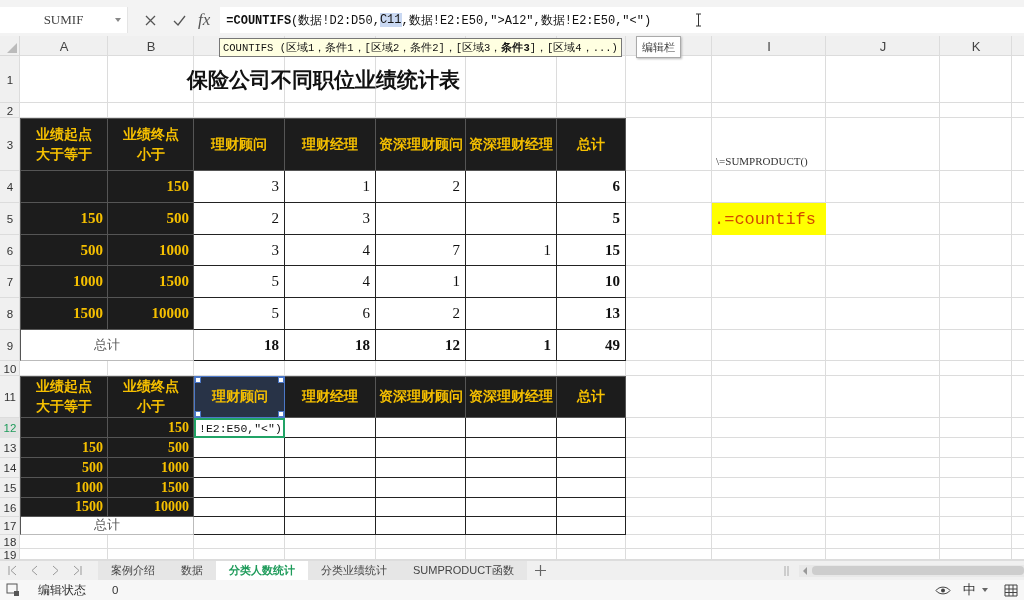 This screenshot has width=1024, height=600. What do you see at coordinates (762, 161) in the screenshot?
I see `cell-text: \=SUMPRODUCT()` at bounding box center [762, 161].